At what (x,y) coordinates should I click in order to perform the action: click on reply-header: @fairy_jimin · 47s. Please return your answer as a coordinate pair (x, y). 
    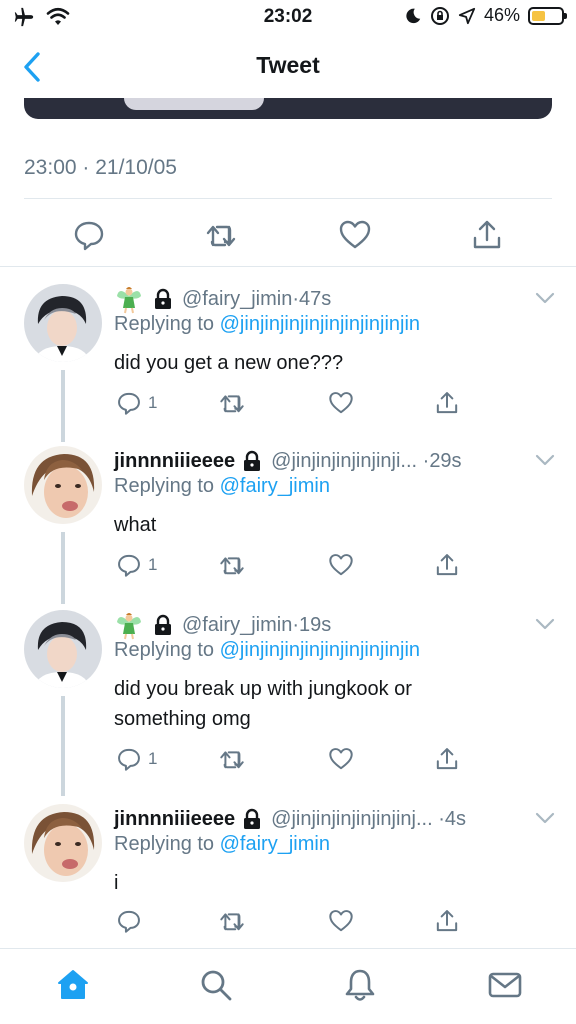
    Looking at the image, I should click on (222, 299).